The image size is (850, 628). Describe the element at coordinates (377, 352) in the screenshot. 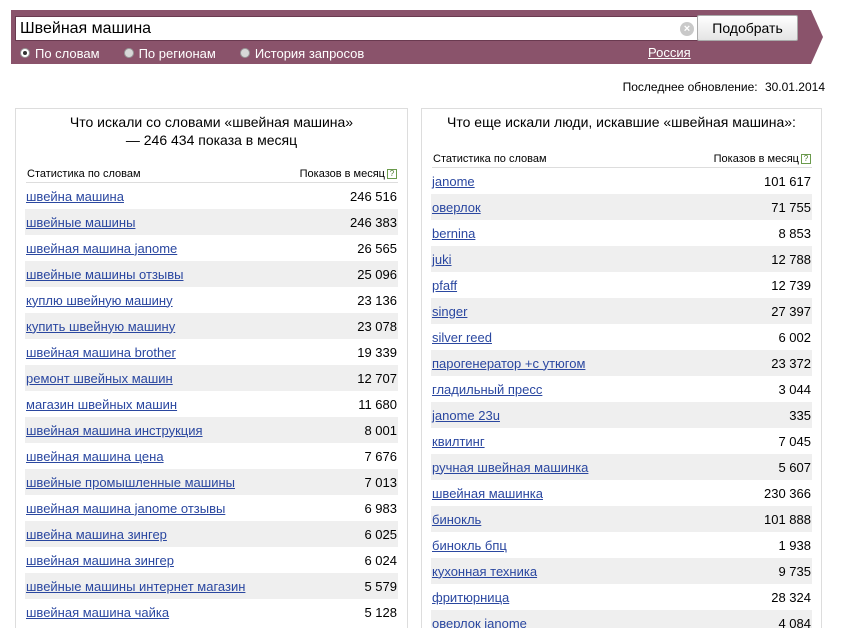

I see `impressions-count: 19 339` at that location.